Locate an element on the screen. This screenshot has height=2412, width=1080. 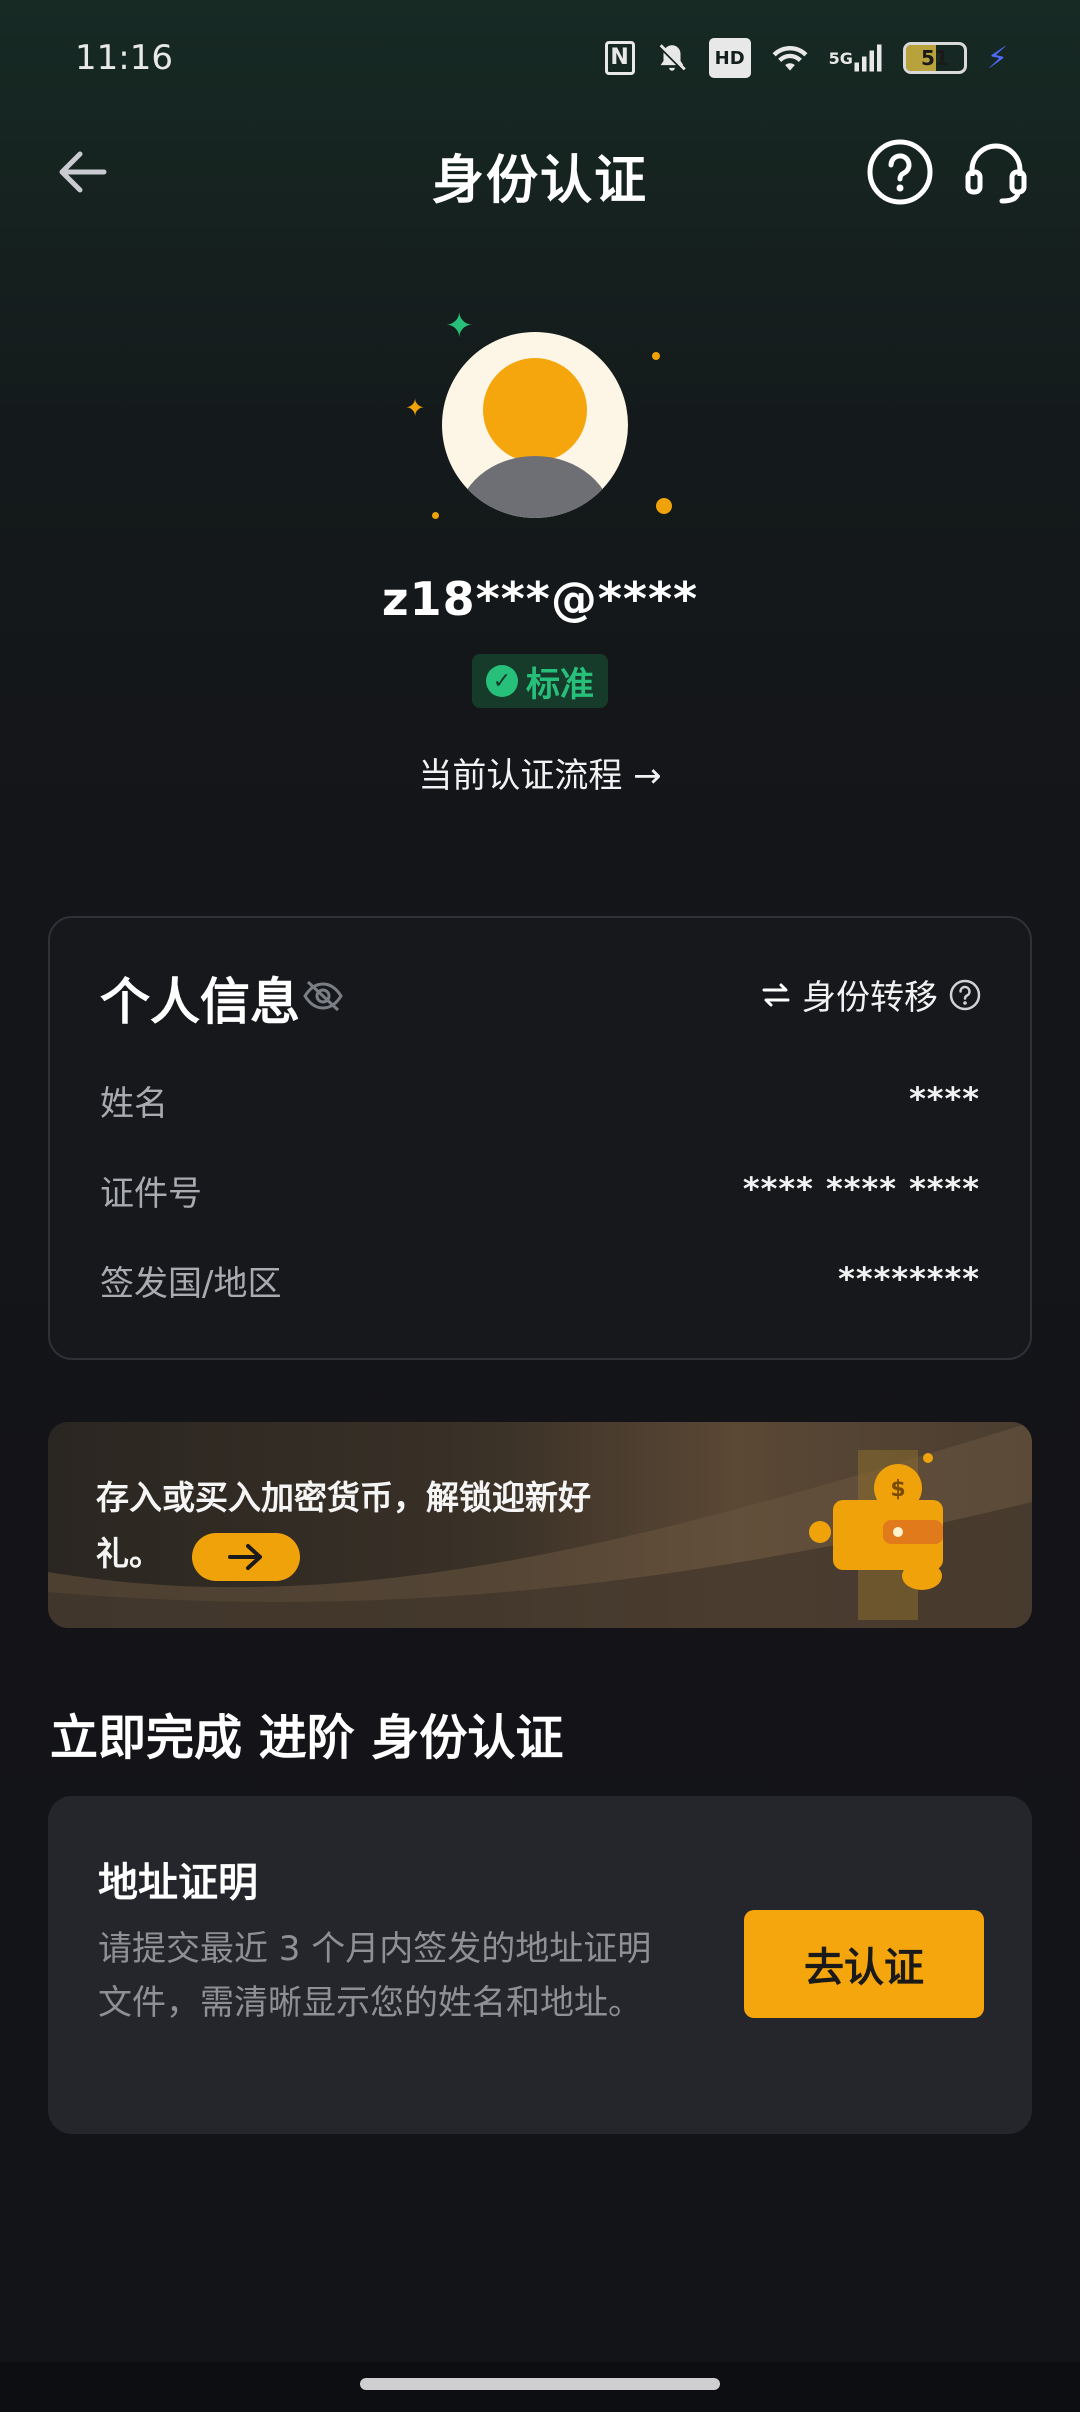
advanced-section-title: 立即完成 进阶 身份认证 is located at coordinates (307, 1738).